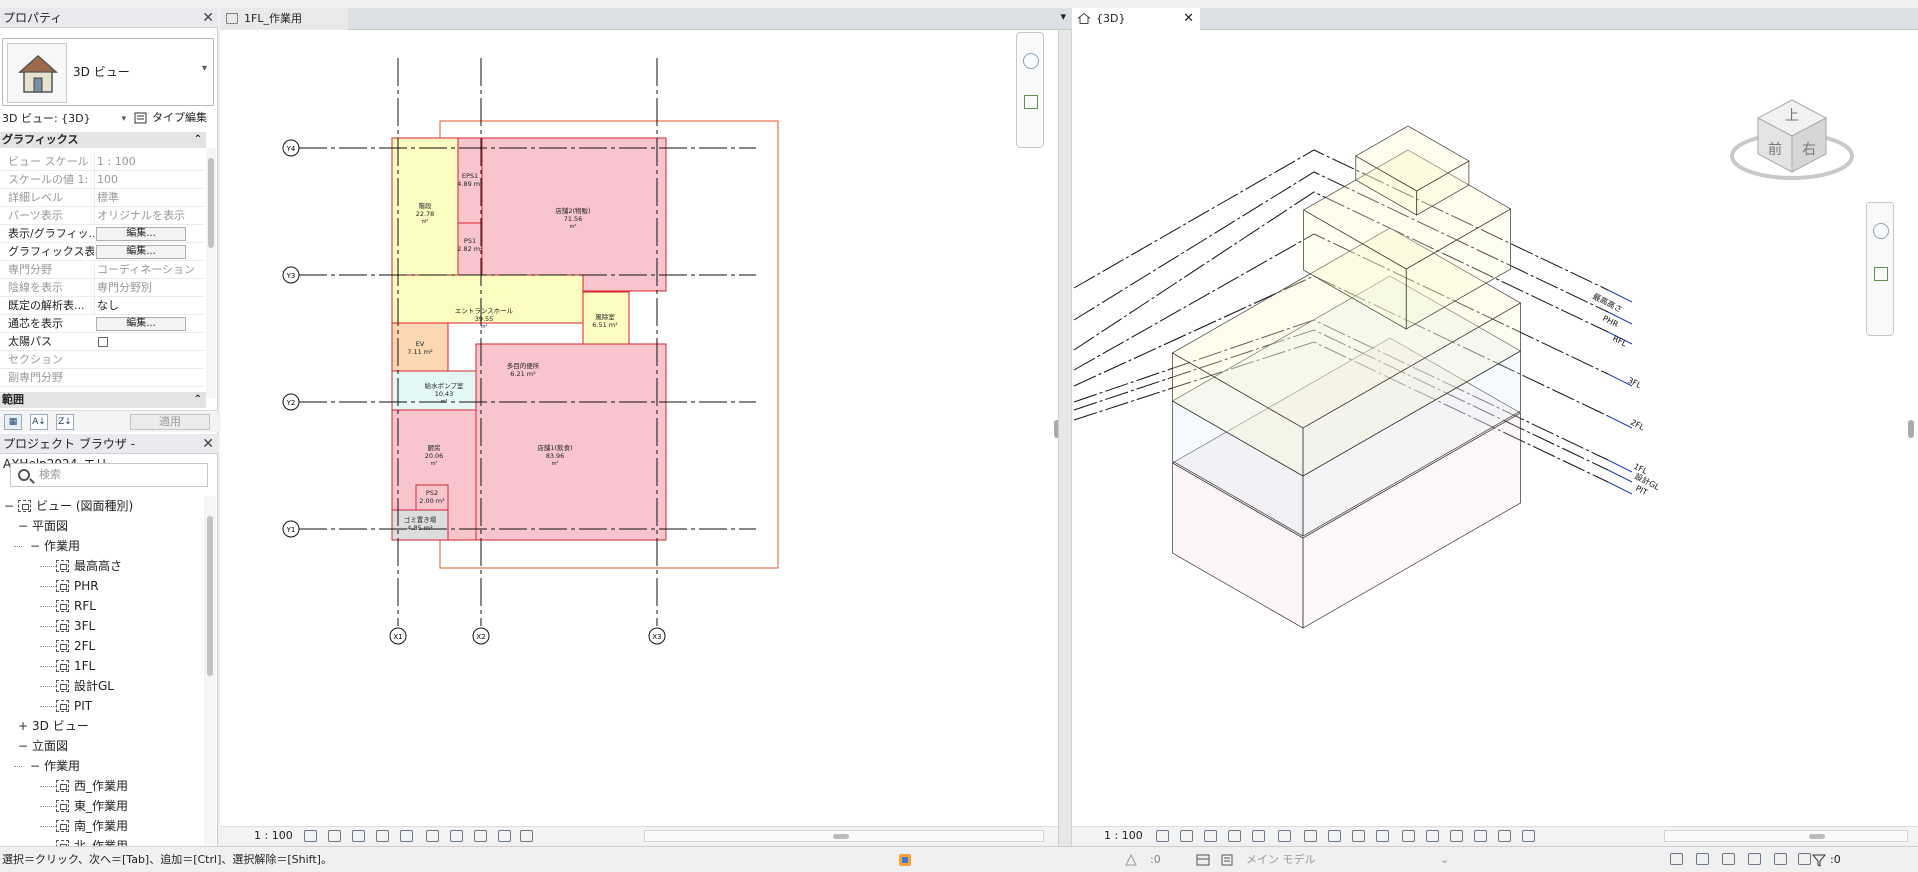 The height and width of the screenshot is (872, 1918). What do you see at coordinates (102, 180) in the screenshot?
I see `property-row: スケールの値 1: 100` at bounding box center [102, 180].